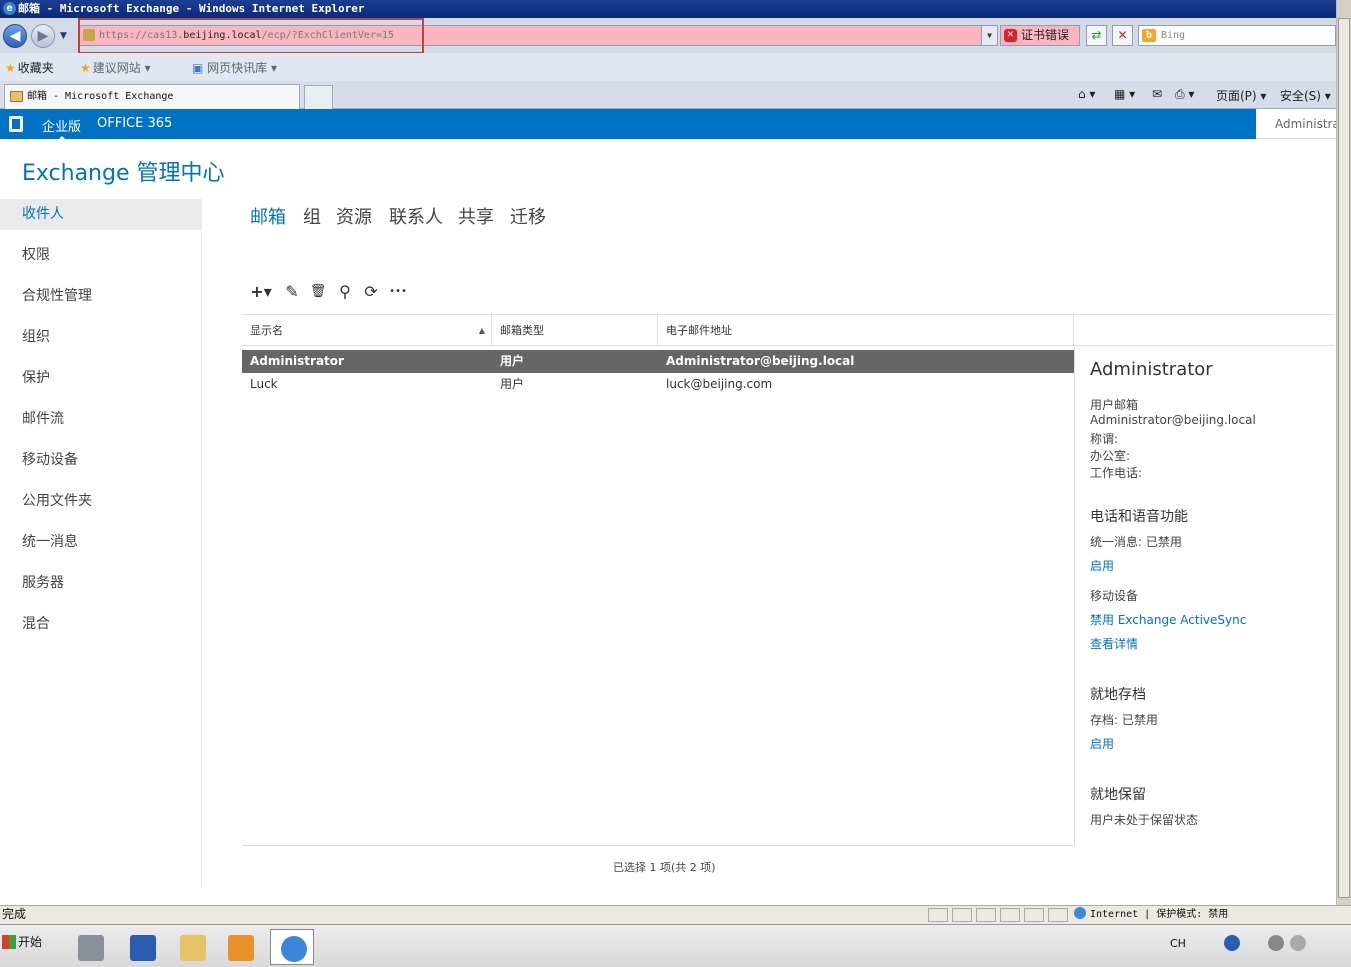 The height and width of the screenshot is (967, 1351). Describe the element at coordinates (675, 914) in the screenshot. I see `status-bar: 完成 Internet | 保护模式: 禁用` at that location.